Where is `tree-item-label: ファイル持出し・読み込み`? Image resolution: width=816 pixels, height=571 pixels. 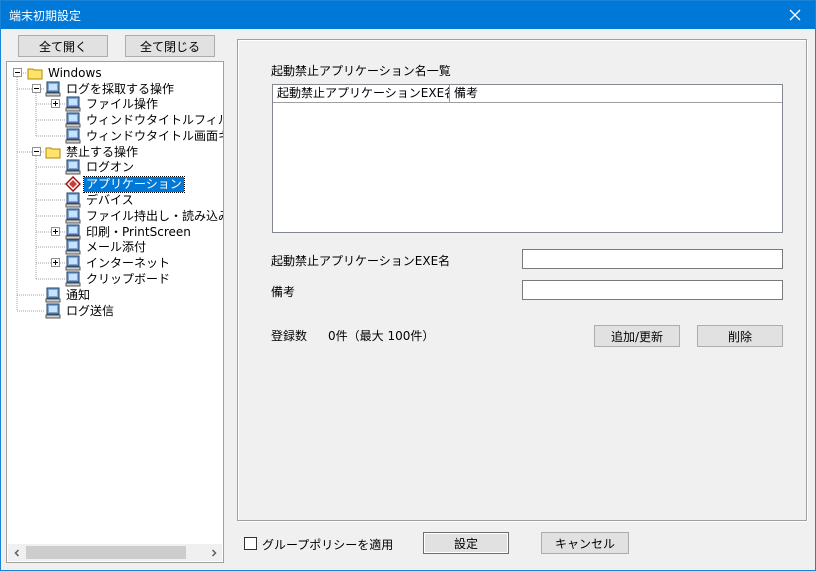 tree-item-label: ファイル持出し・読み込み is located at coordinates (155, 215).